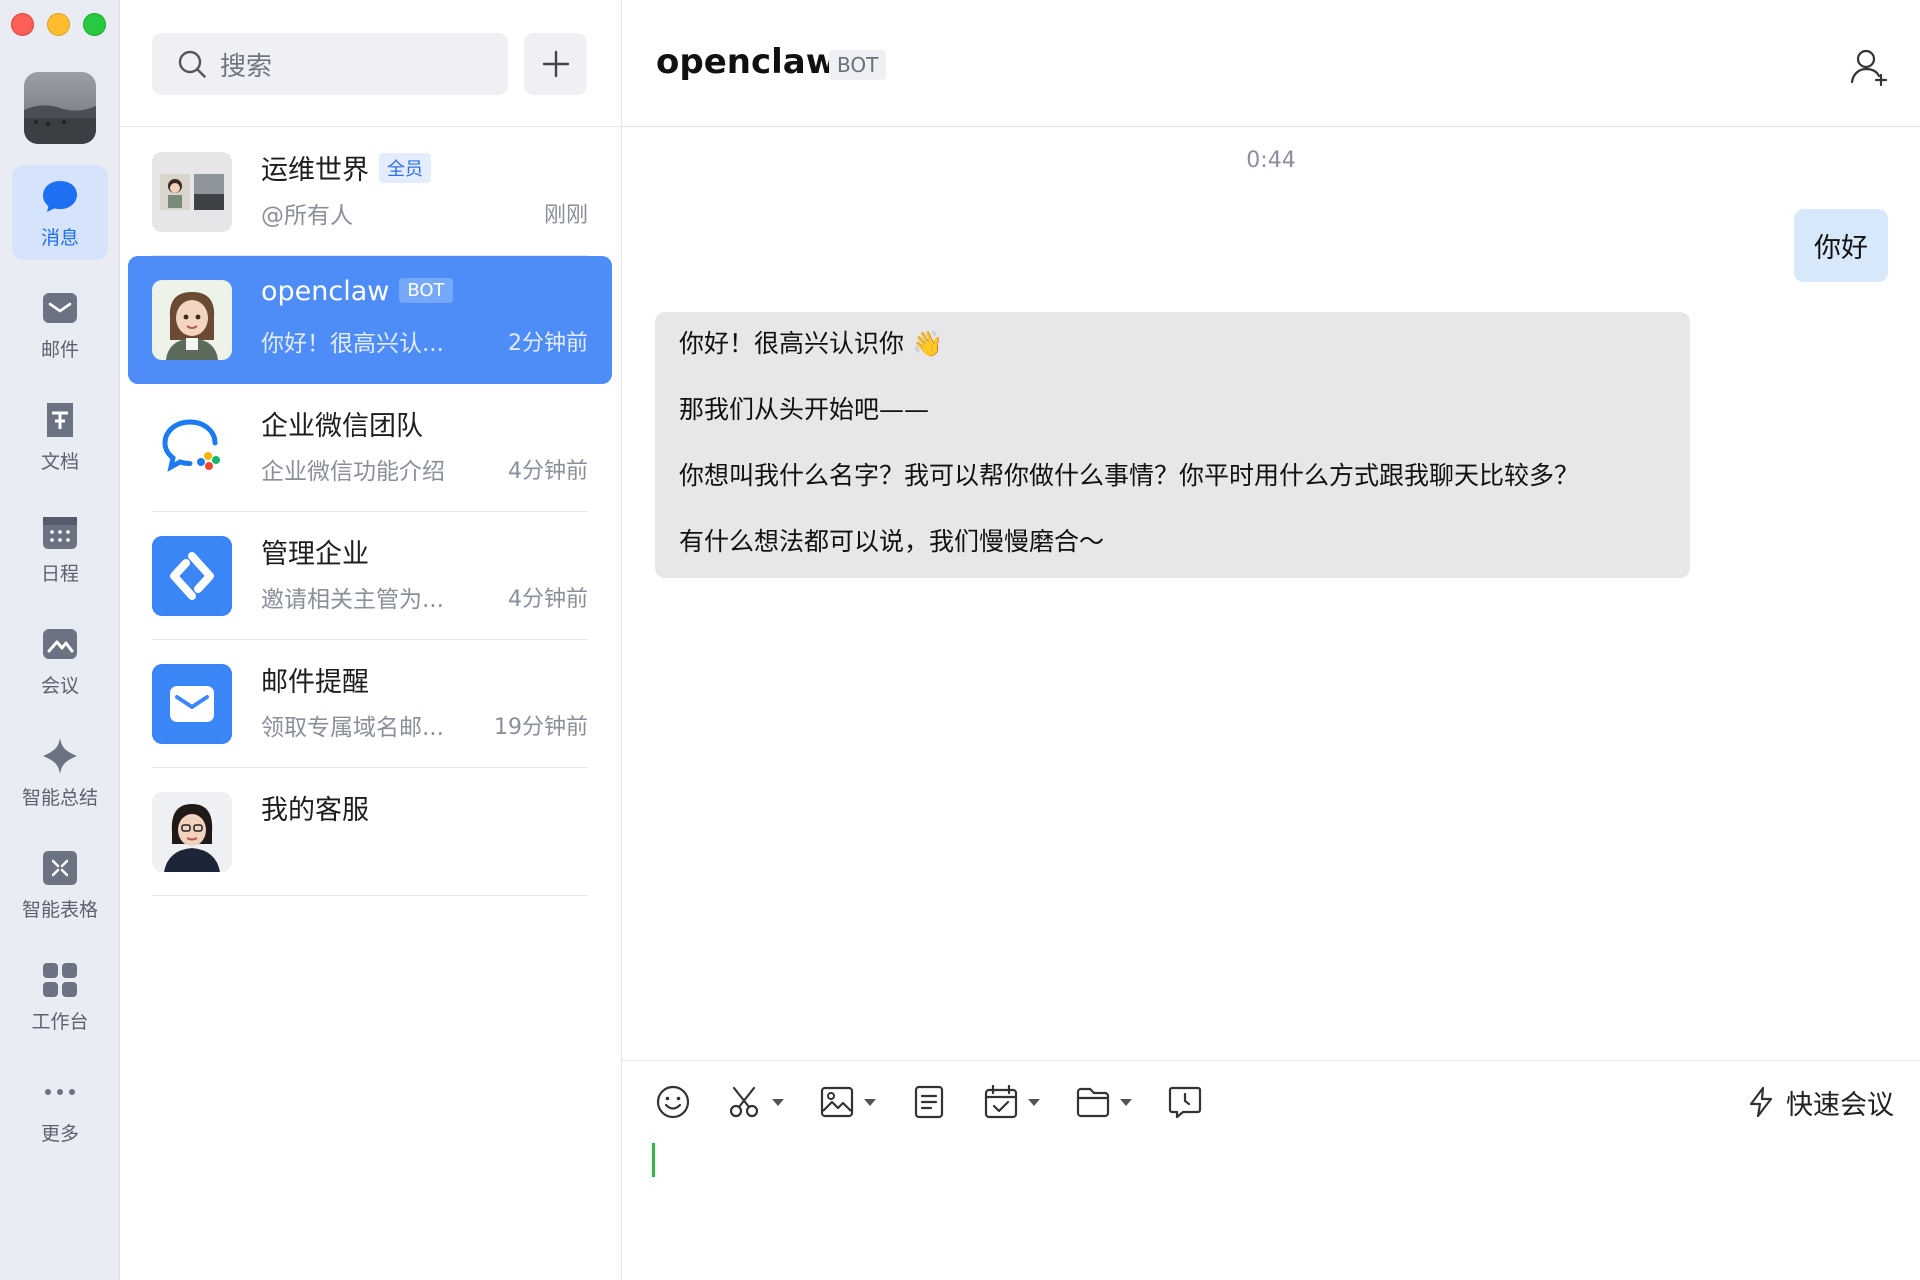  I want to click on conversation-name: 运维世界 全员, so click(346, 167).